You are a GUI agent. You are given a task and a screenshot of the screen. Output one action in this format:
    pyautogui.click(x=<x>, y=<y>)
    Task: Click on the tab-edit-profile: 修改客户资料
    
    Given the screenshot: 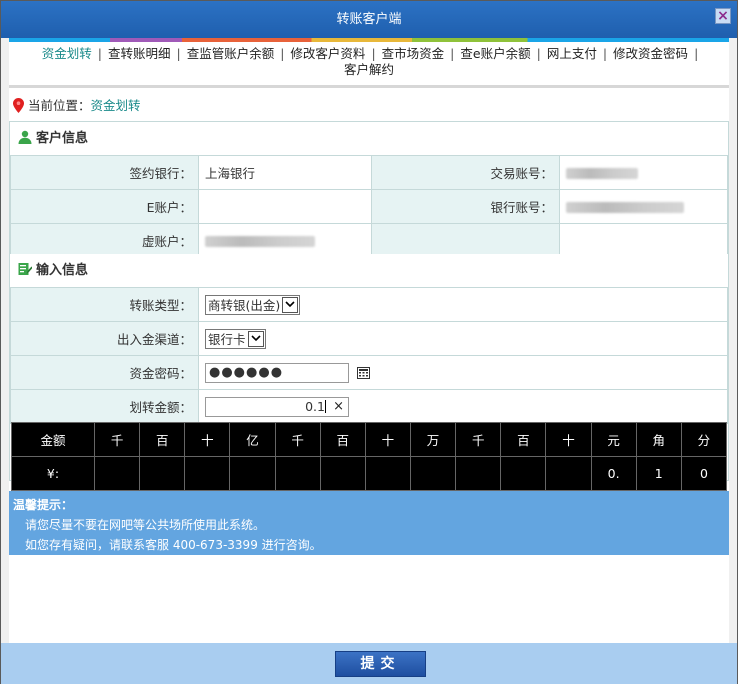 What is the action you would take?
    pyautogui.click(x=327, y=54)
    